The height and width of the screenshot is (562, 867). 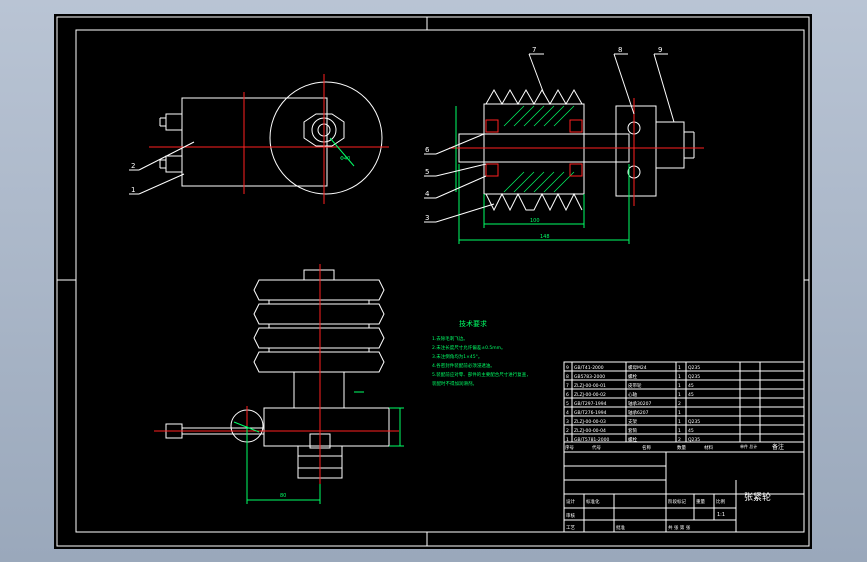 I want to click on tb-process: 工艺, so click(x=570, y=528).